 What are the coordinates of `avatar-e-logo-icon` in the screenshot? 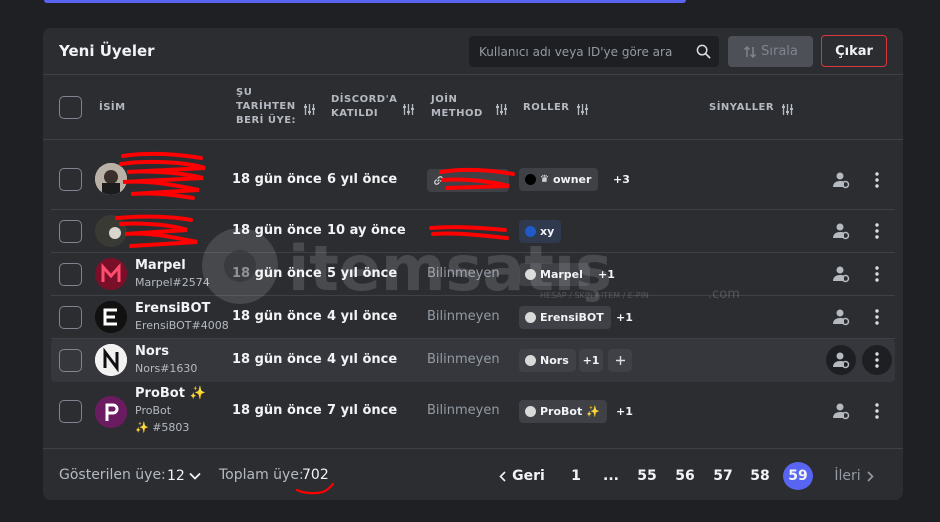 It's located at (111, 317).